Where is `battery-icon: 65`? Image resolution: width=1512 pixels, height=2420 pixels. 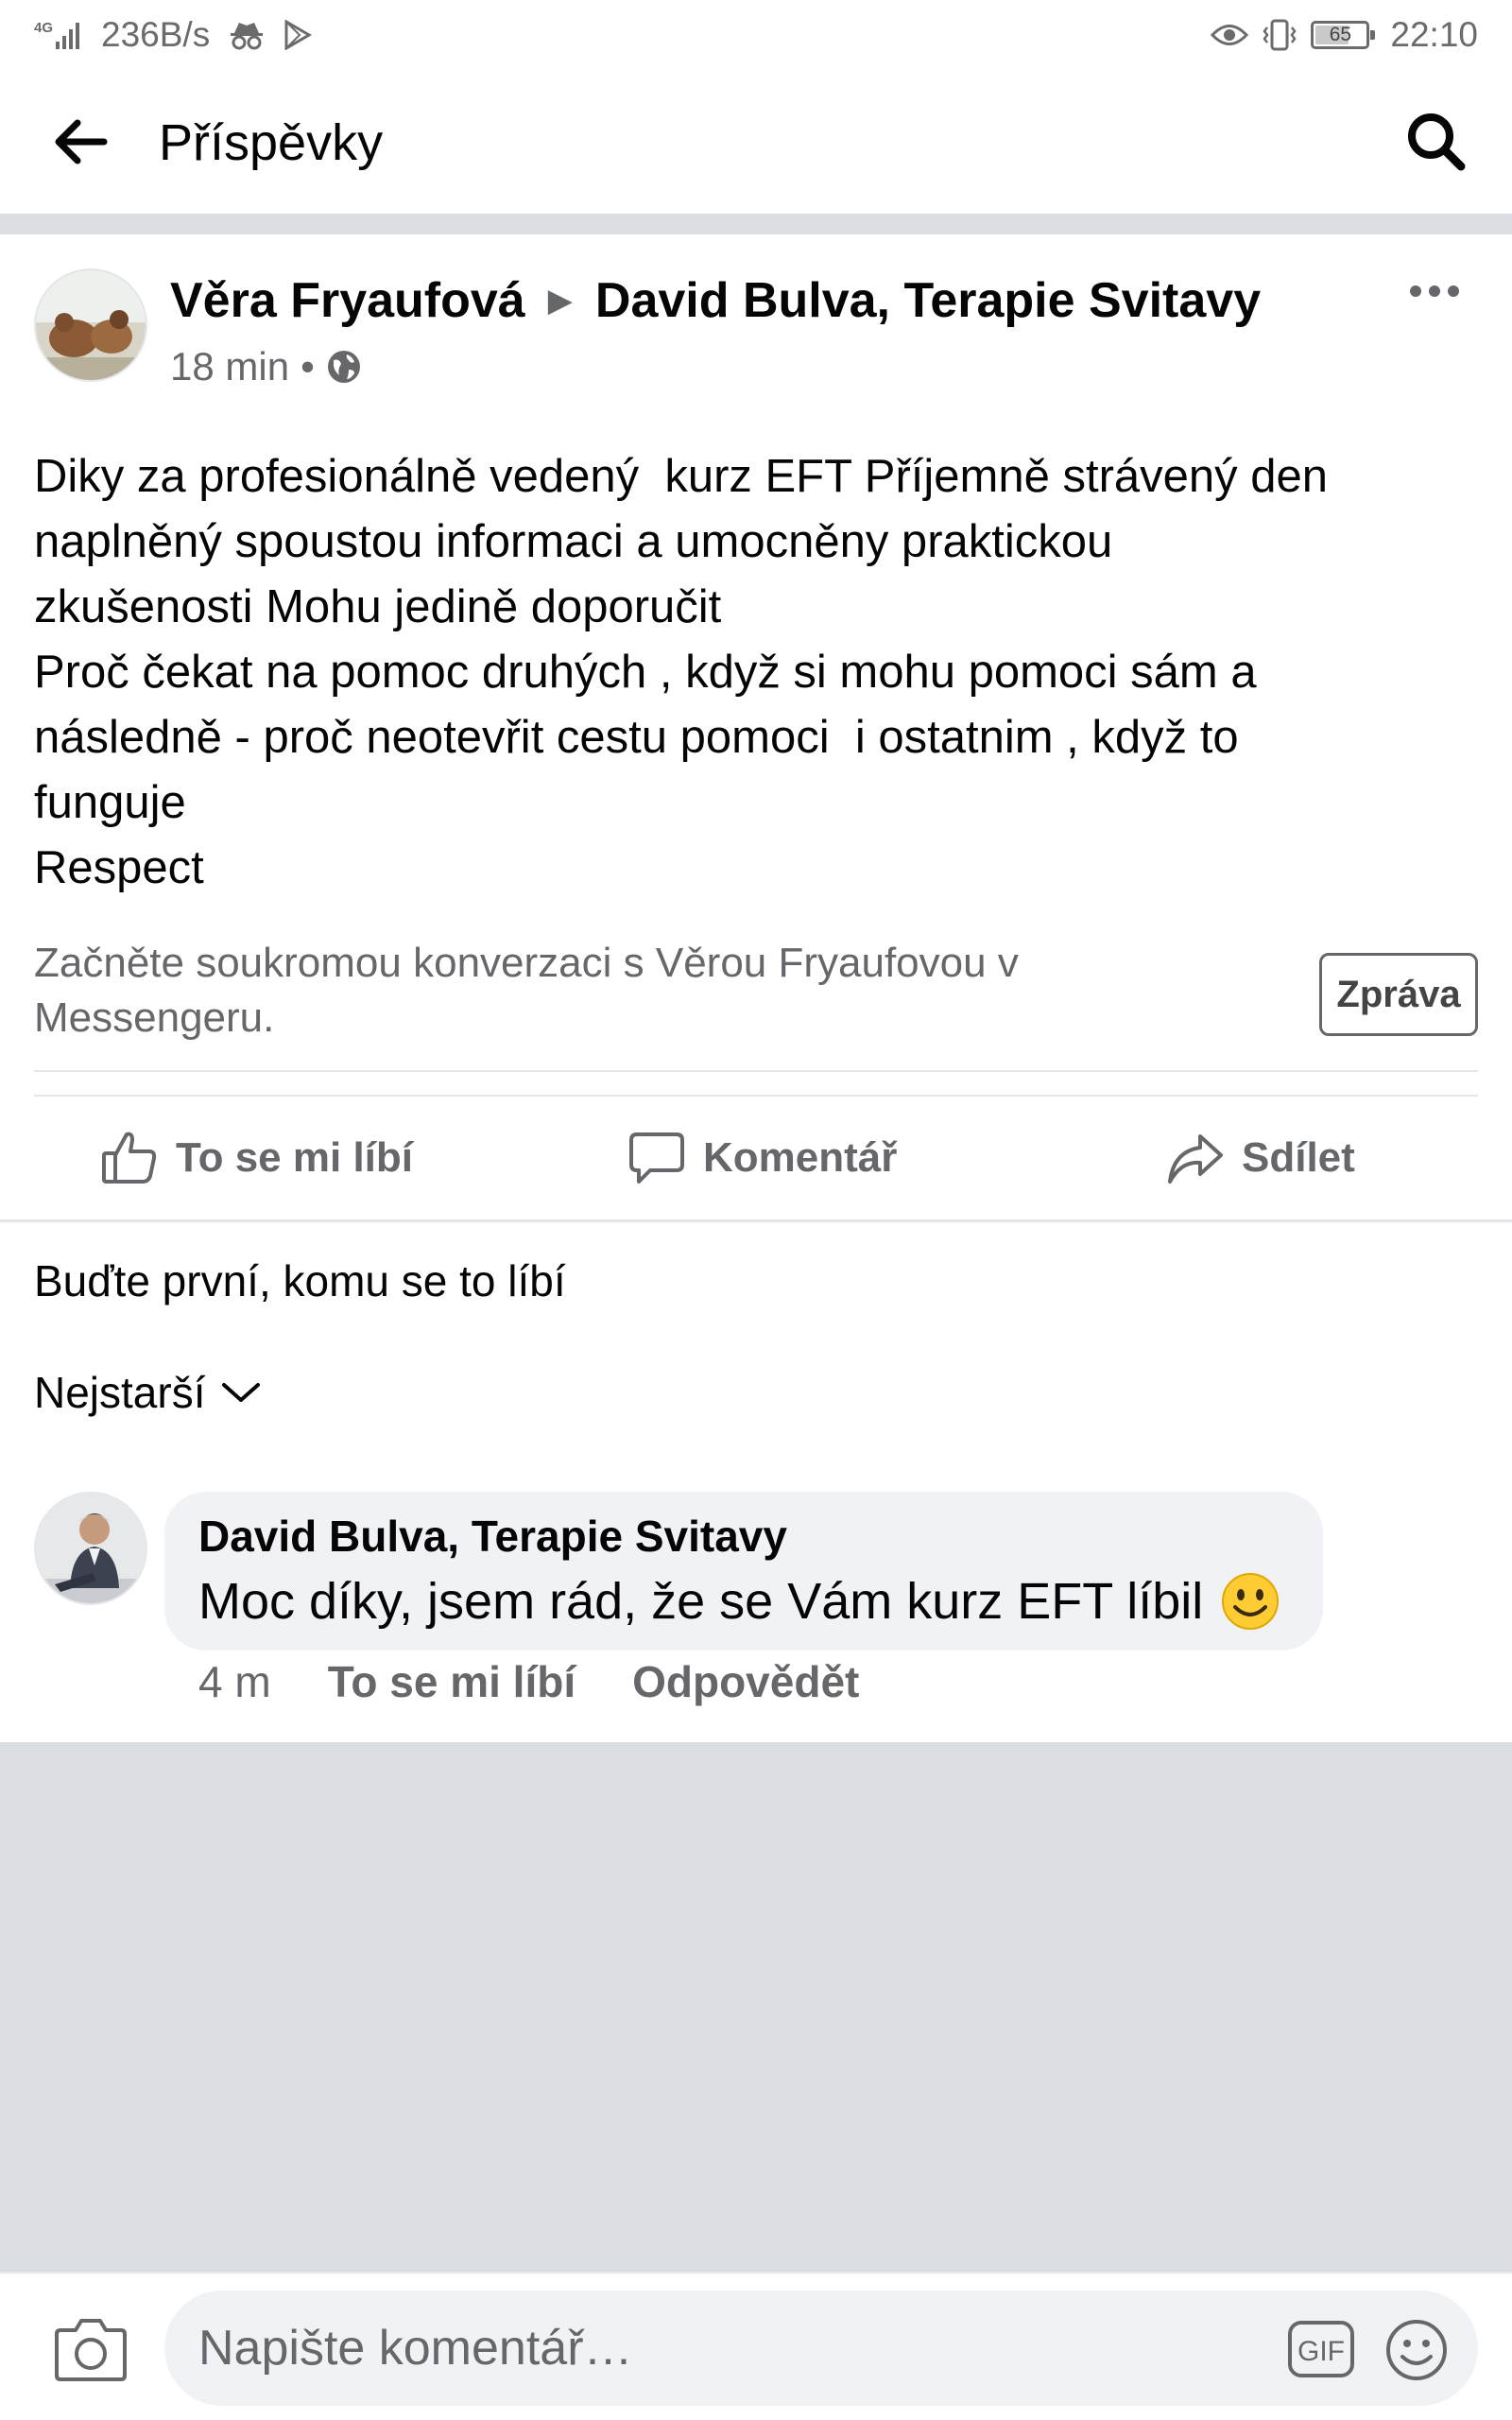 battery-icon: 65 is located at coordinates (1343, 35).